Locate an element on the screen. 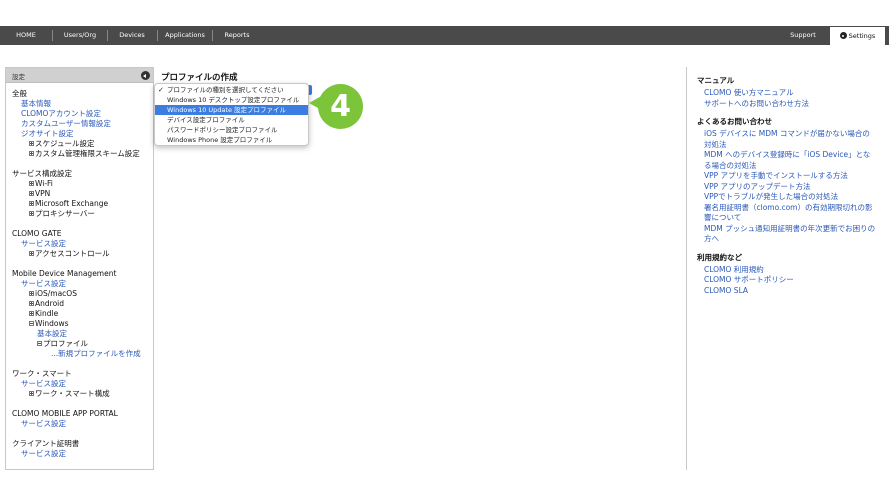 The width and height of the screenshot is (889, 500). sidebar-tree-node: スケジュール設定 is located at coordinates (82, 144).